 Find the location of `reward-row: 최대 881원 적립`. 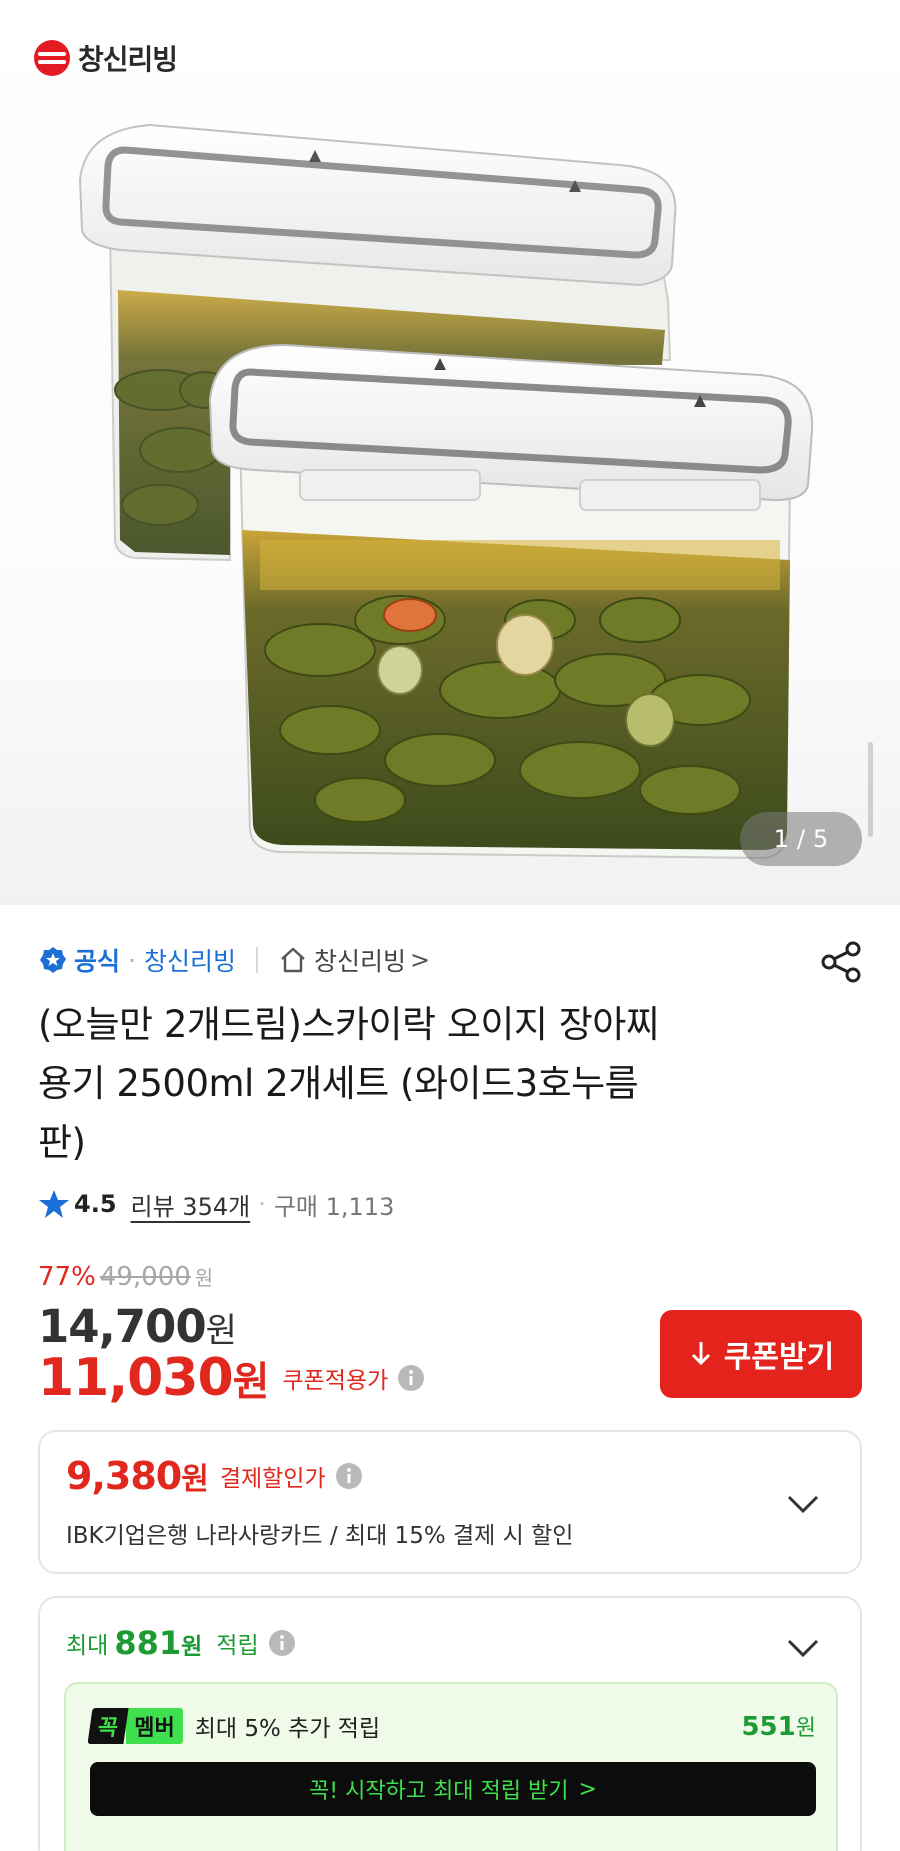

reward-row: 최대 881원 적립 is located at coordinates (181, 1643).